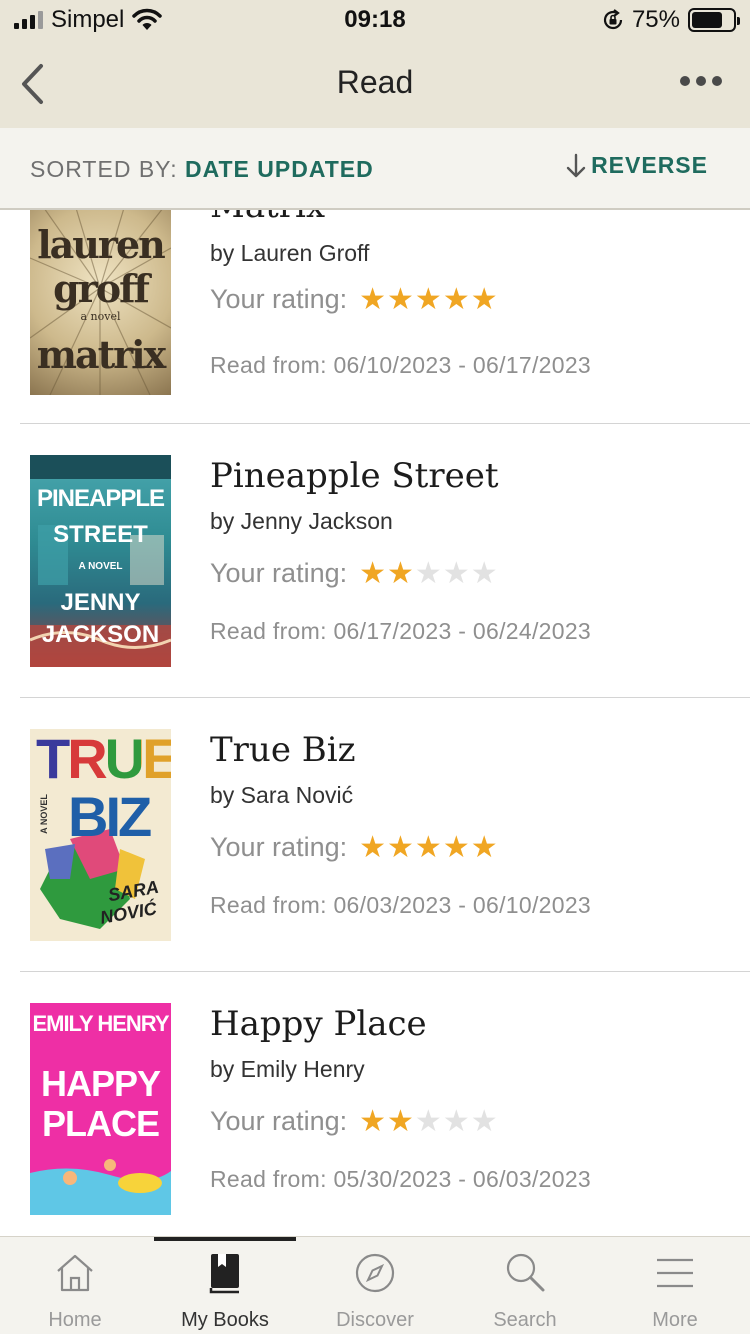  Describe the element at coordinates (318, 1024) in the screenshot. I see `book-title: Happy Place` at that location.